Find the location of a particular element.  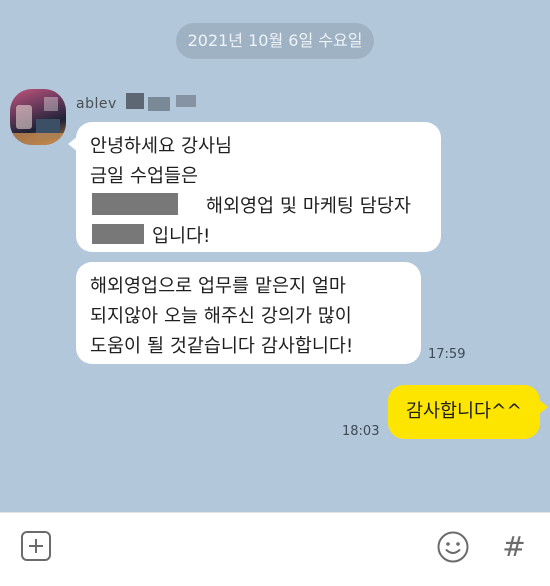

message-line: 해외영업으로 업무를 맡은지 얼마 is located at coordinates (218, 286).